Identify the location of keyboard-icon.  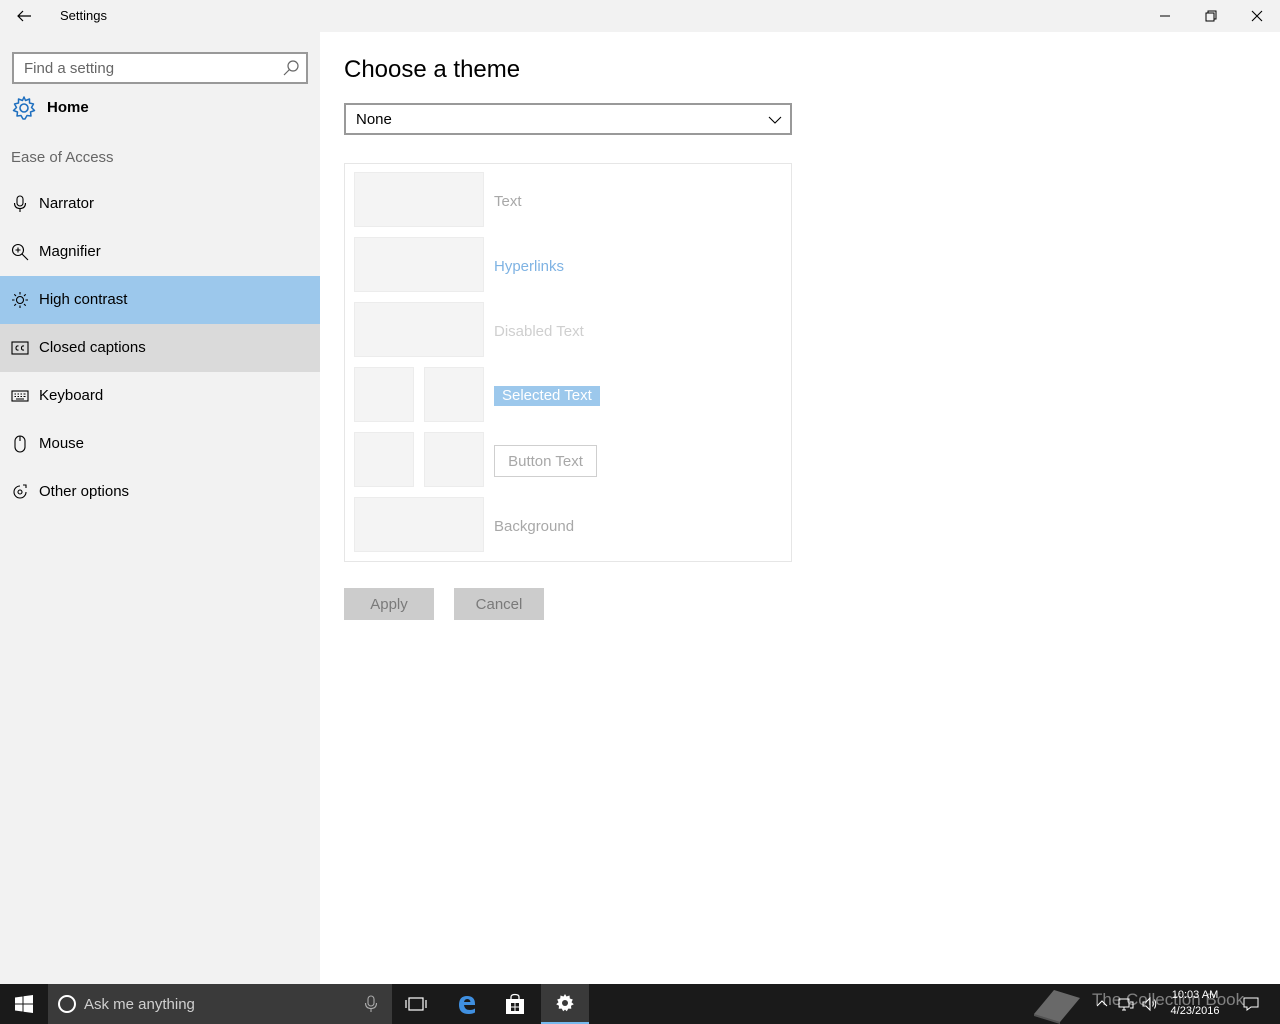
(20, 396).